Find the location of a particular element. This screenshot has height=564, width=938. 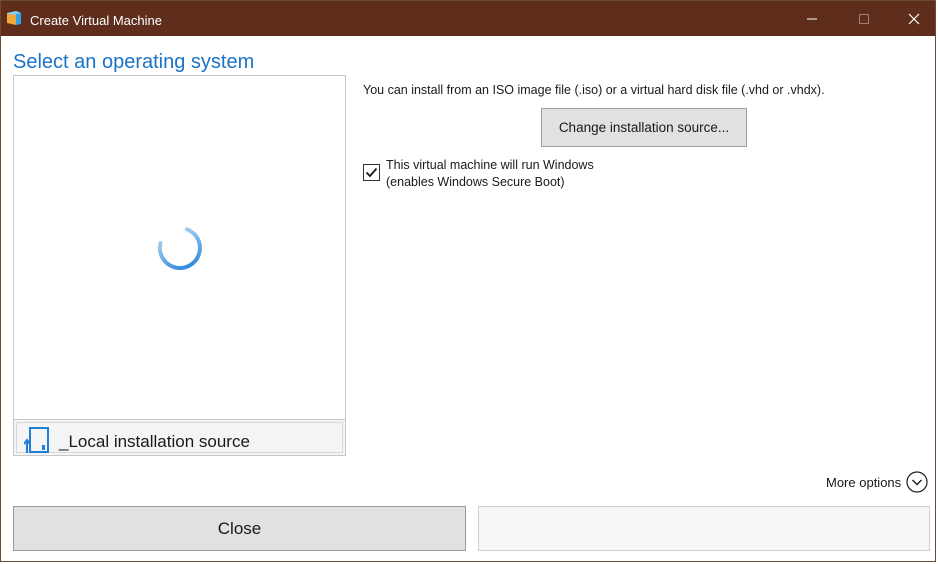

maximize-icon is located at coordinates (864, 18).